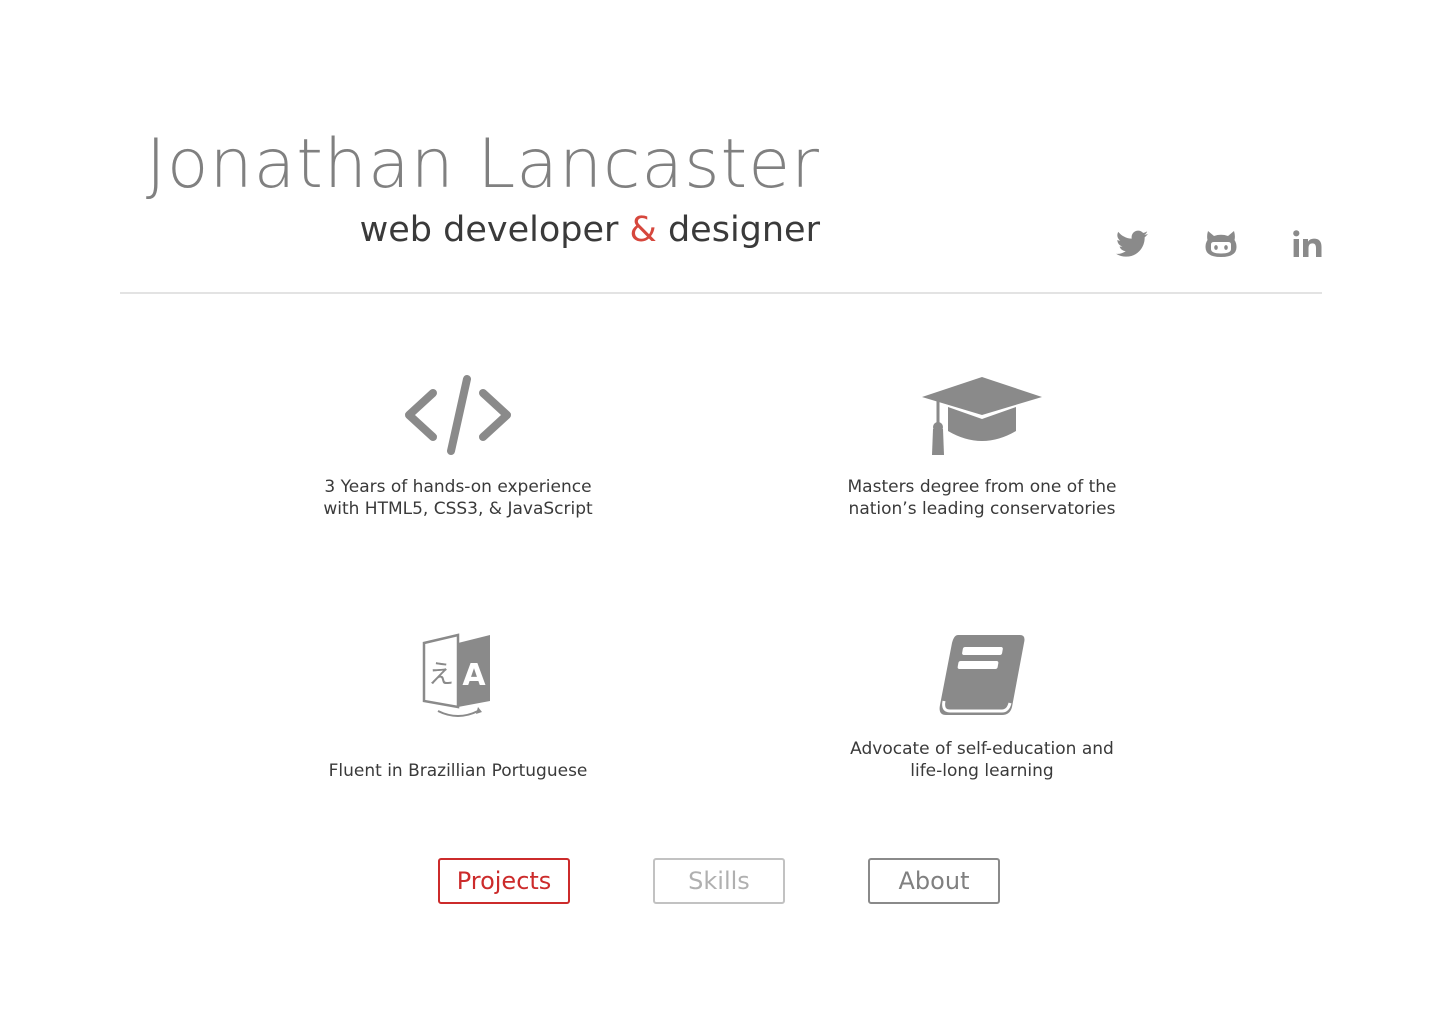 The image size is (1440, 1024). I want to click on book-icon, so click(982, 675).